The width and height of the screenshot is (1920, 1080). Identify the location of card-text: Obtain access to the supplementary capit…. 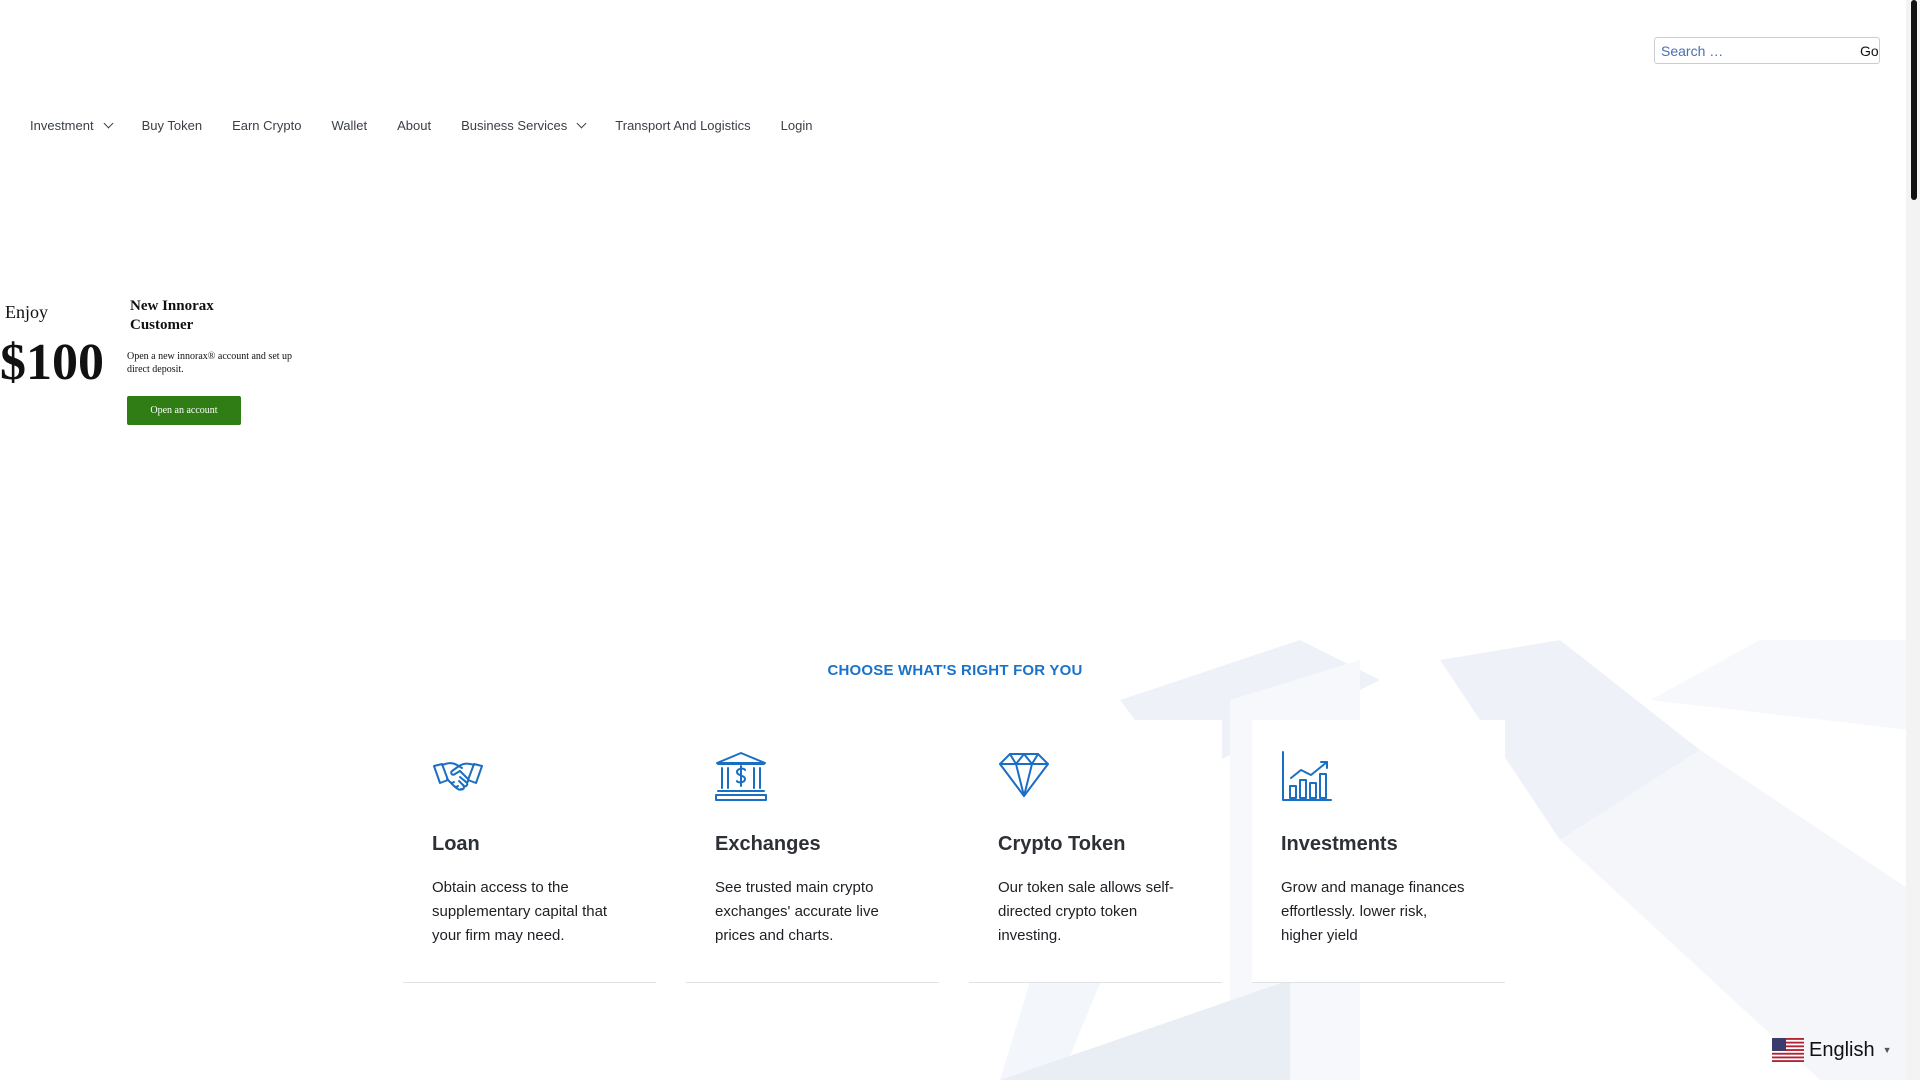
(520, 911).